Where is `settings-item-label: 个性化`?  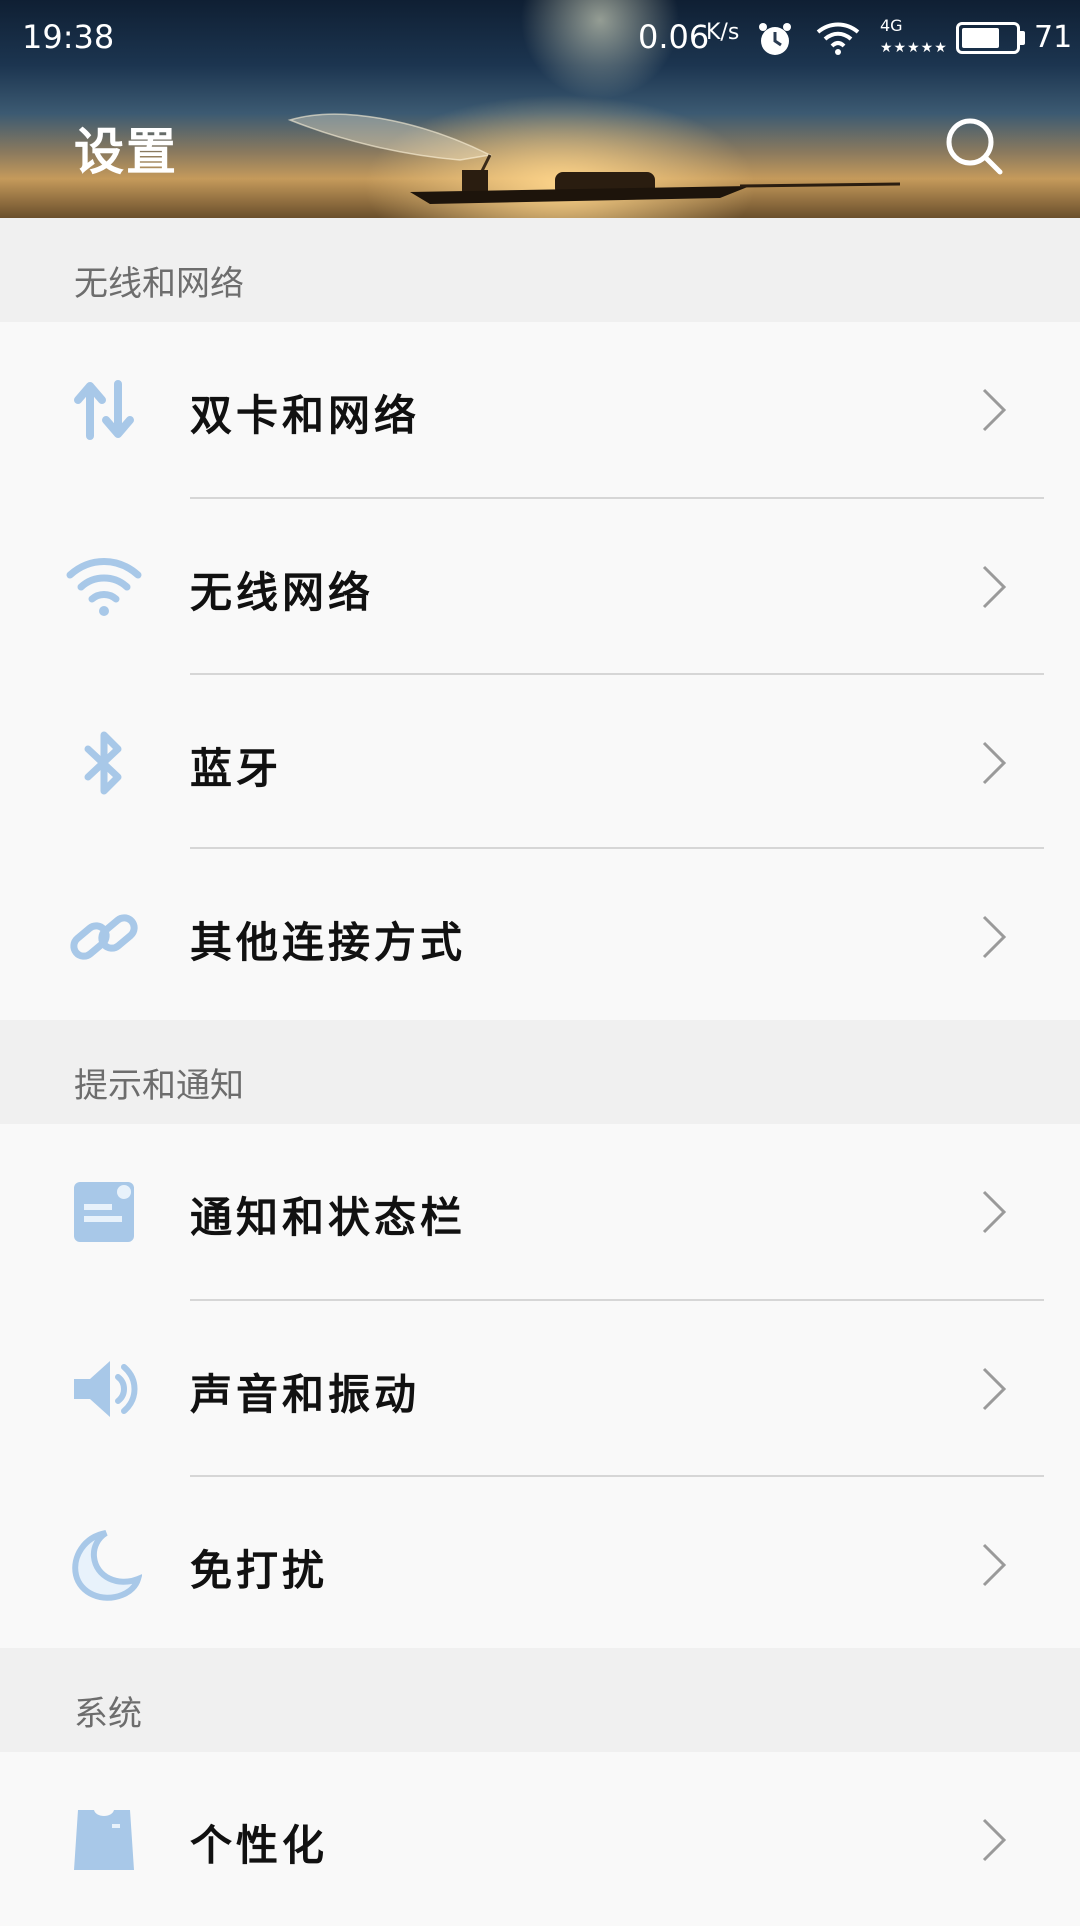
settings-item-label: 个性化 is located at coordinates (259, 1845).